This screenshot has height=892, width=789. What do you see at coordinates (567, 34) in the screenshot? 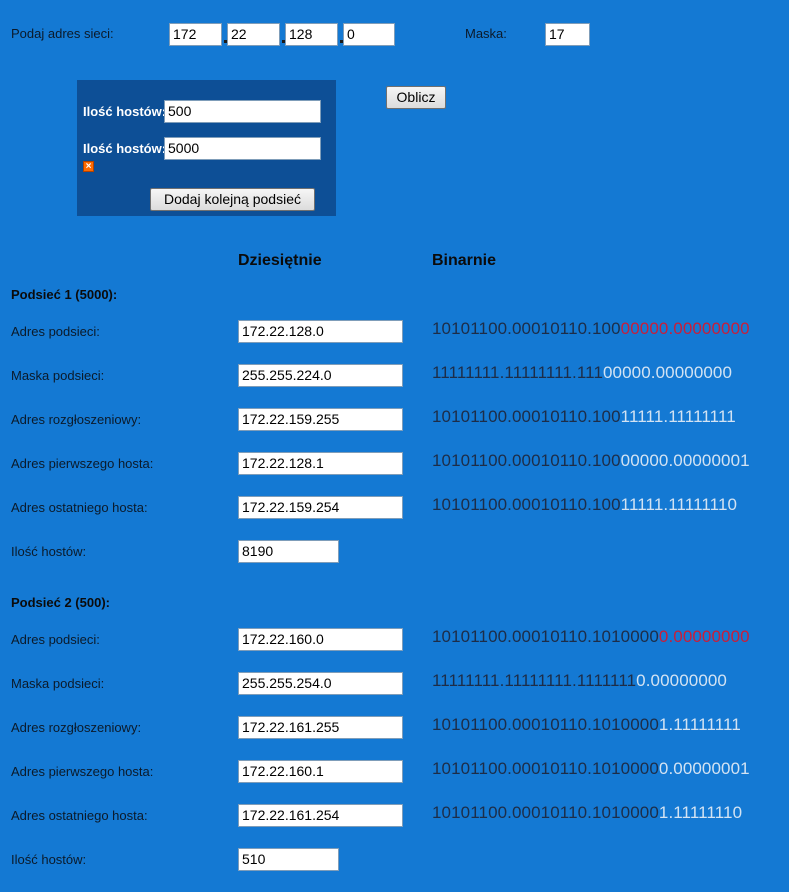
I see `mask-input: 17` at bounding box center [567, 34].